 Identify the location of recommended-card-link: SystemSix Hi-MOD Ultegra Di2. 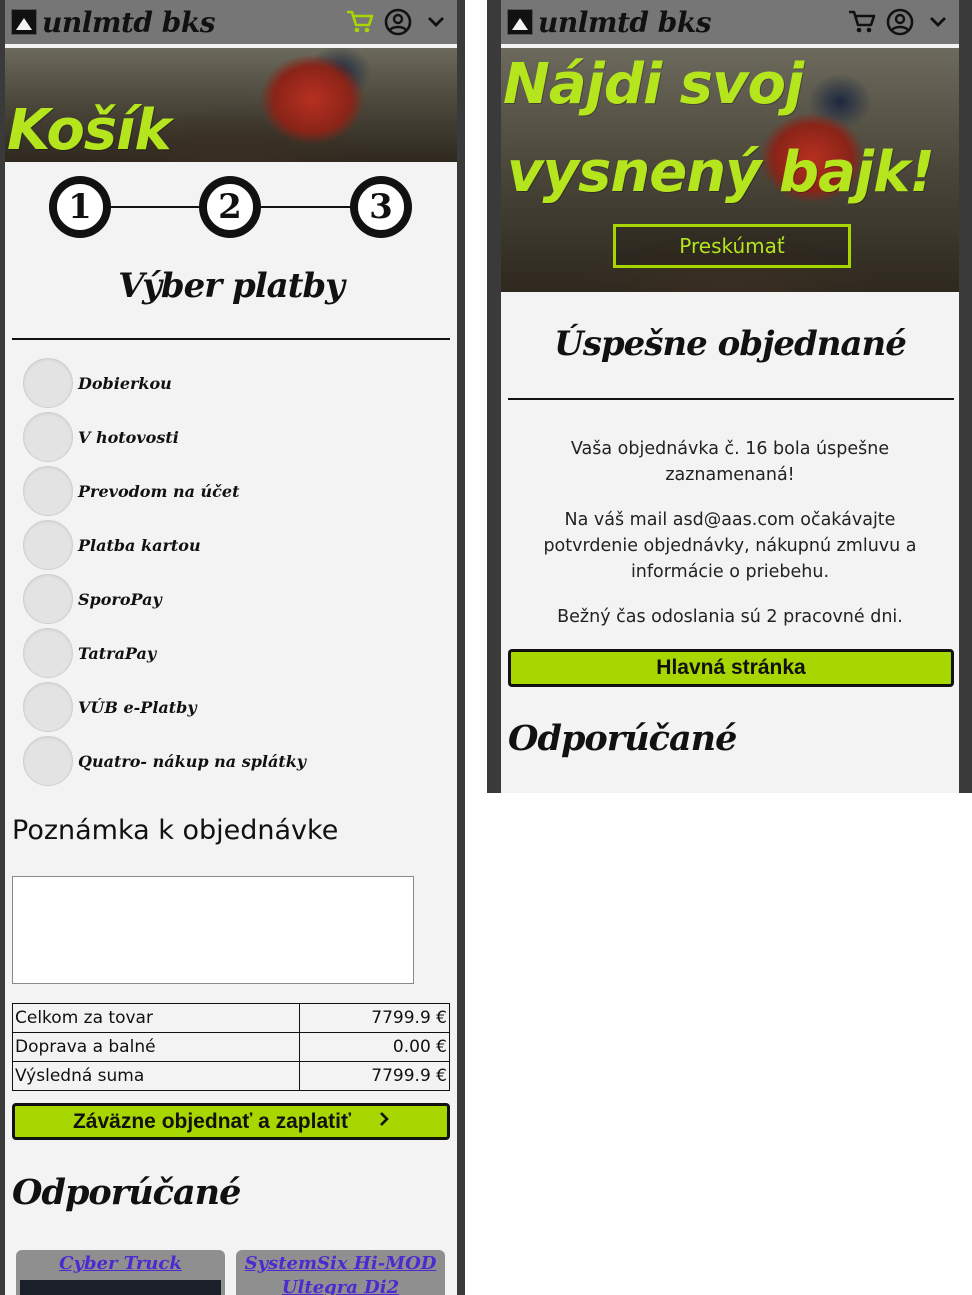
(340, 1272).